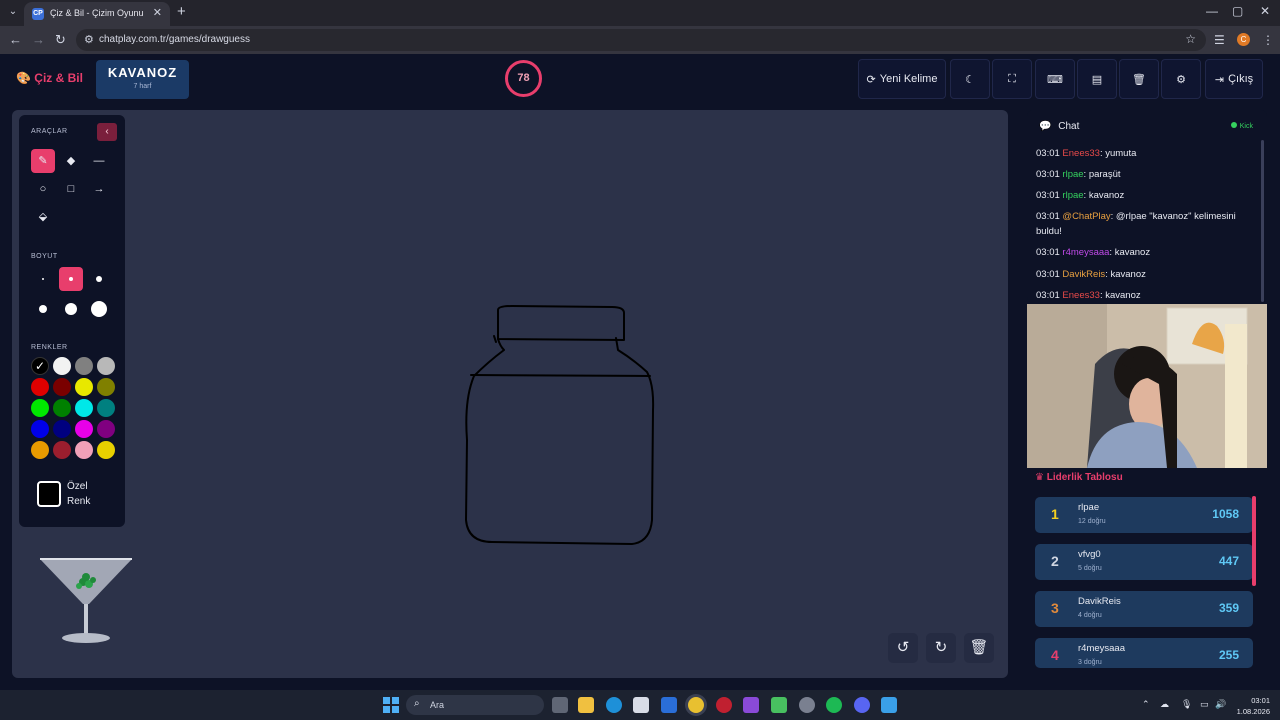  I want to click on profile-avatar: C, so click(1243, 39).